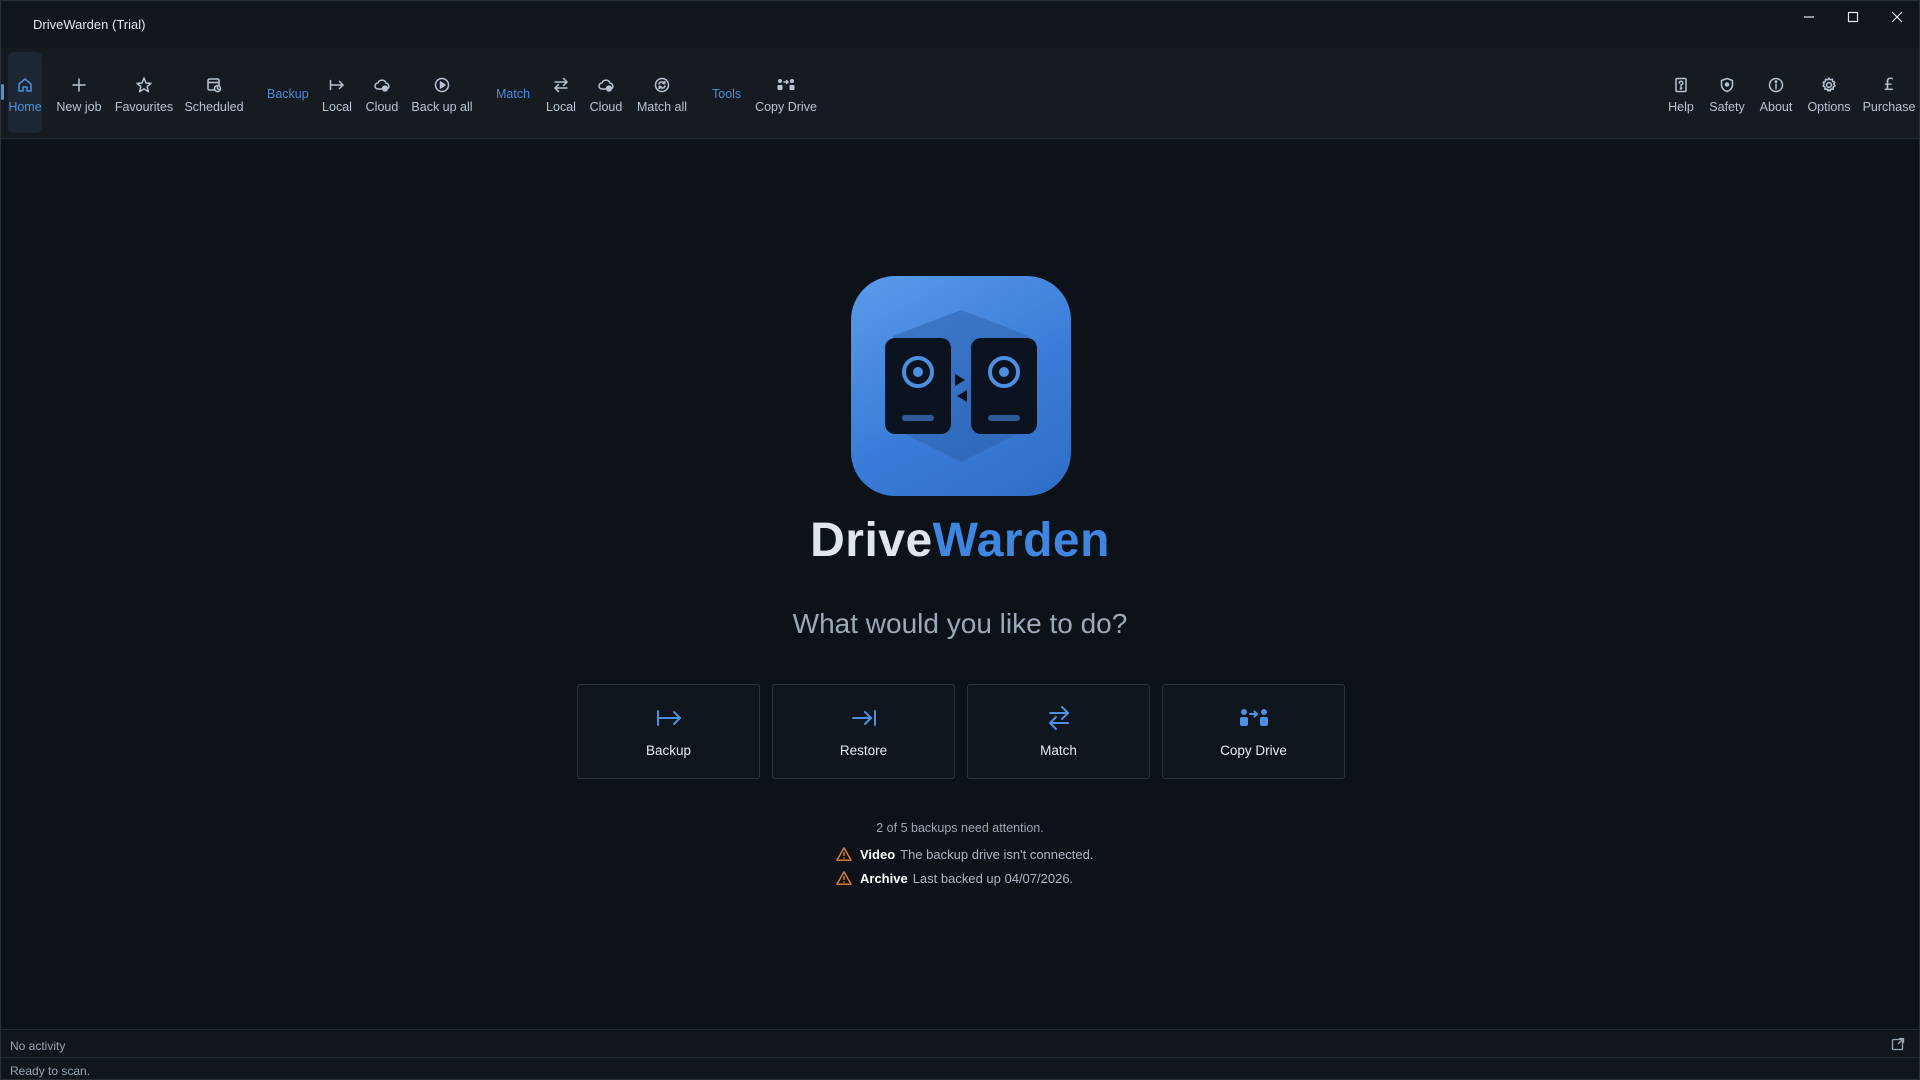 The height and width of the screenshot is (1080, 1920). I want to click on ribbon-backup-cloud-button: Cloud, so click(382, 92).